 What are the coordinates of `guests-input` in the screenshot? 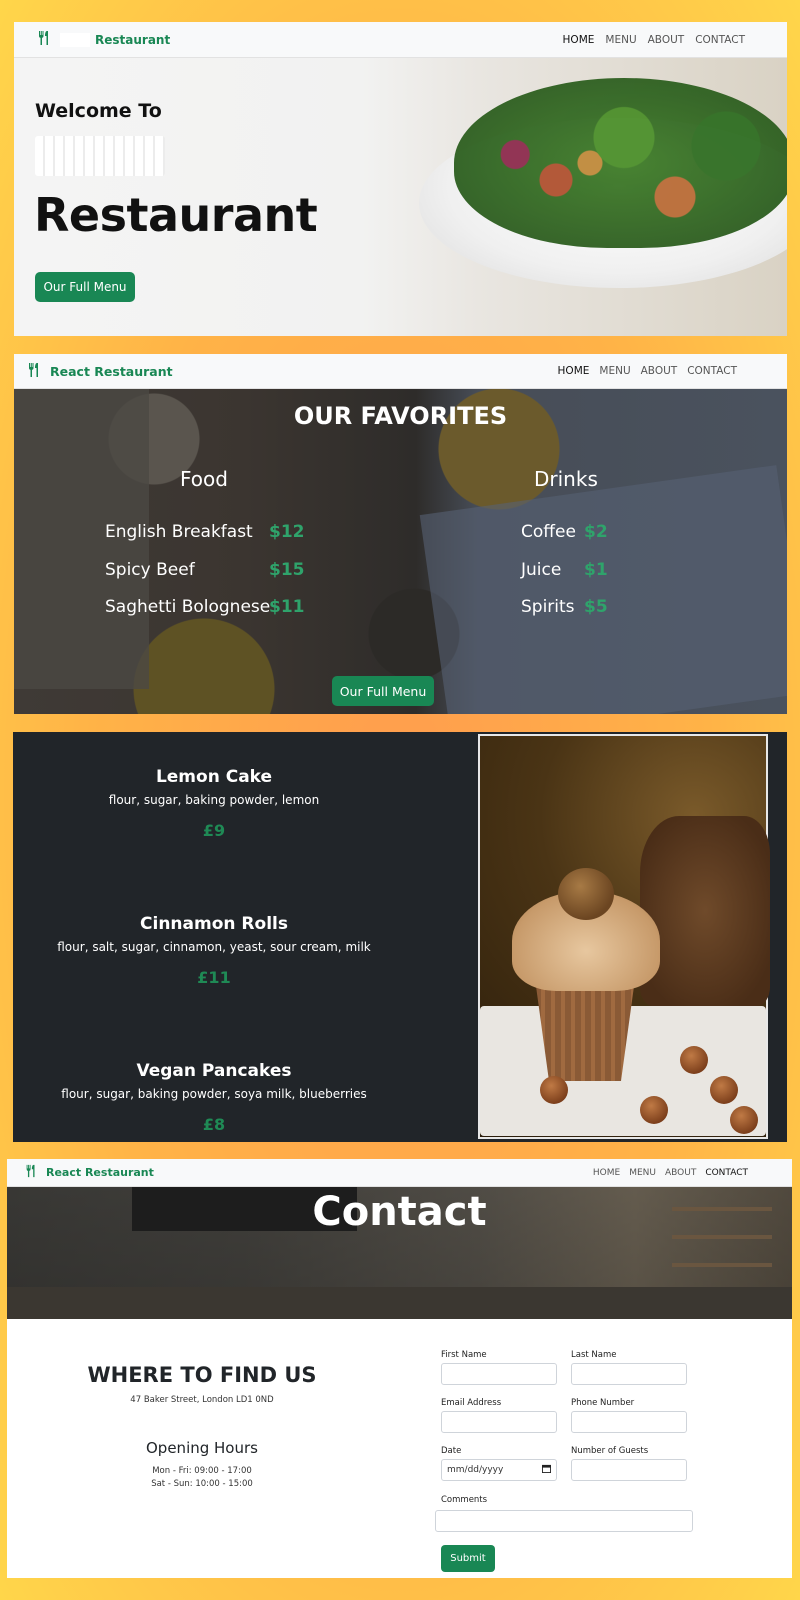 It's located at (629, 1470).